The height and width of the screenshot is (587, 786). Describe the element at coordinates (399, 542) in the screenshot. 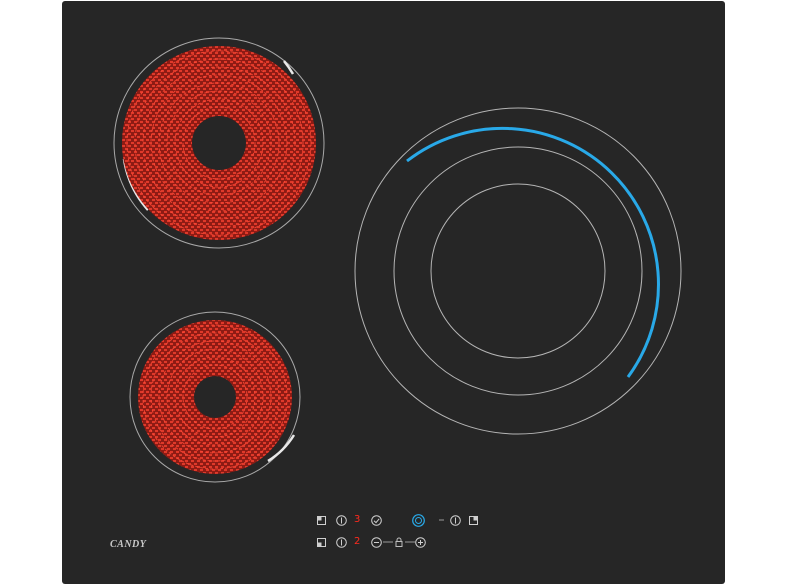

I see `lock-icon` at that location.